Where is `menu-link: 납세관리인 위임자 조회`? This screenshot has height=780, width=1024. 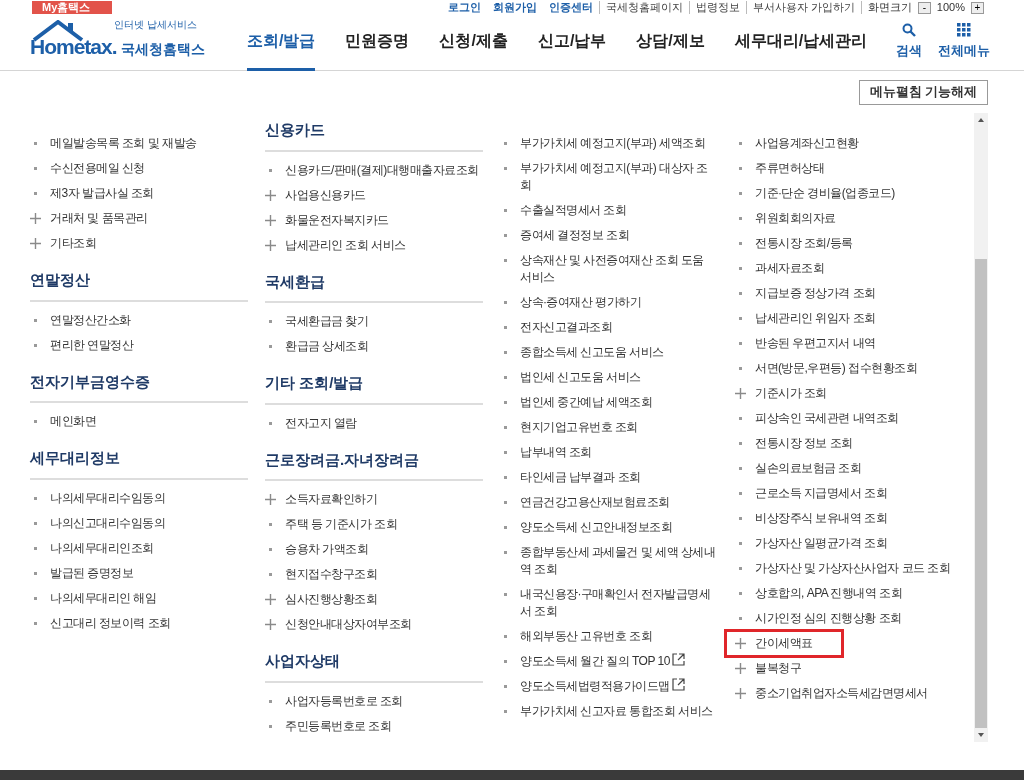 menu-link: 납세관리인 위임자 조회 is located at coordinates (815, 318).